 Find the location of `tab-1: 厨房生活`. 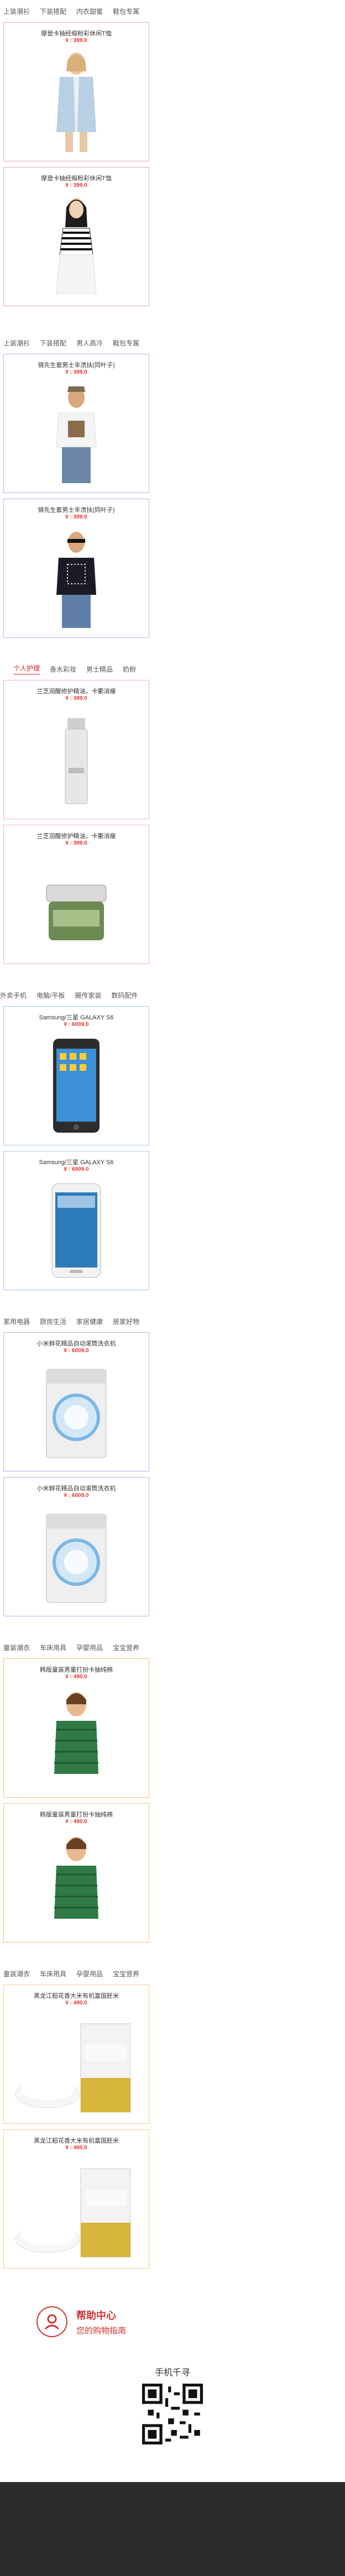

tab-1: 厨房生活 is located at coordinates (53, 1321).